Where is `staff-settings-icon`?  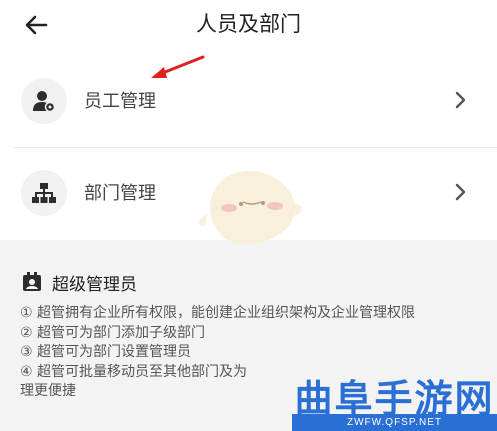
staff-settings-icon is located at coordinates (44, 101).